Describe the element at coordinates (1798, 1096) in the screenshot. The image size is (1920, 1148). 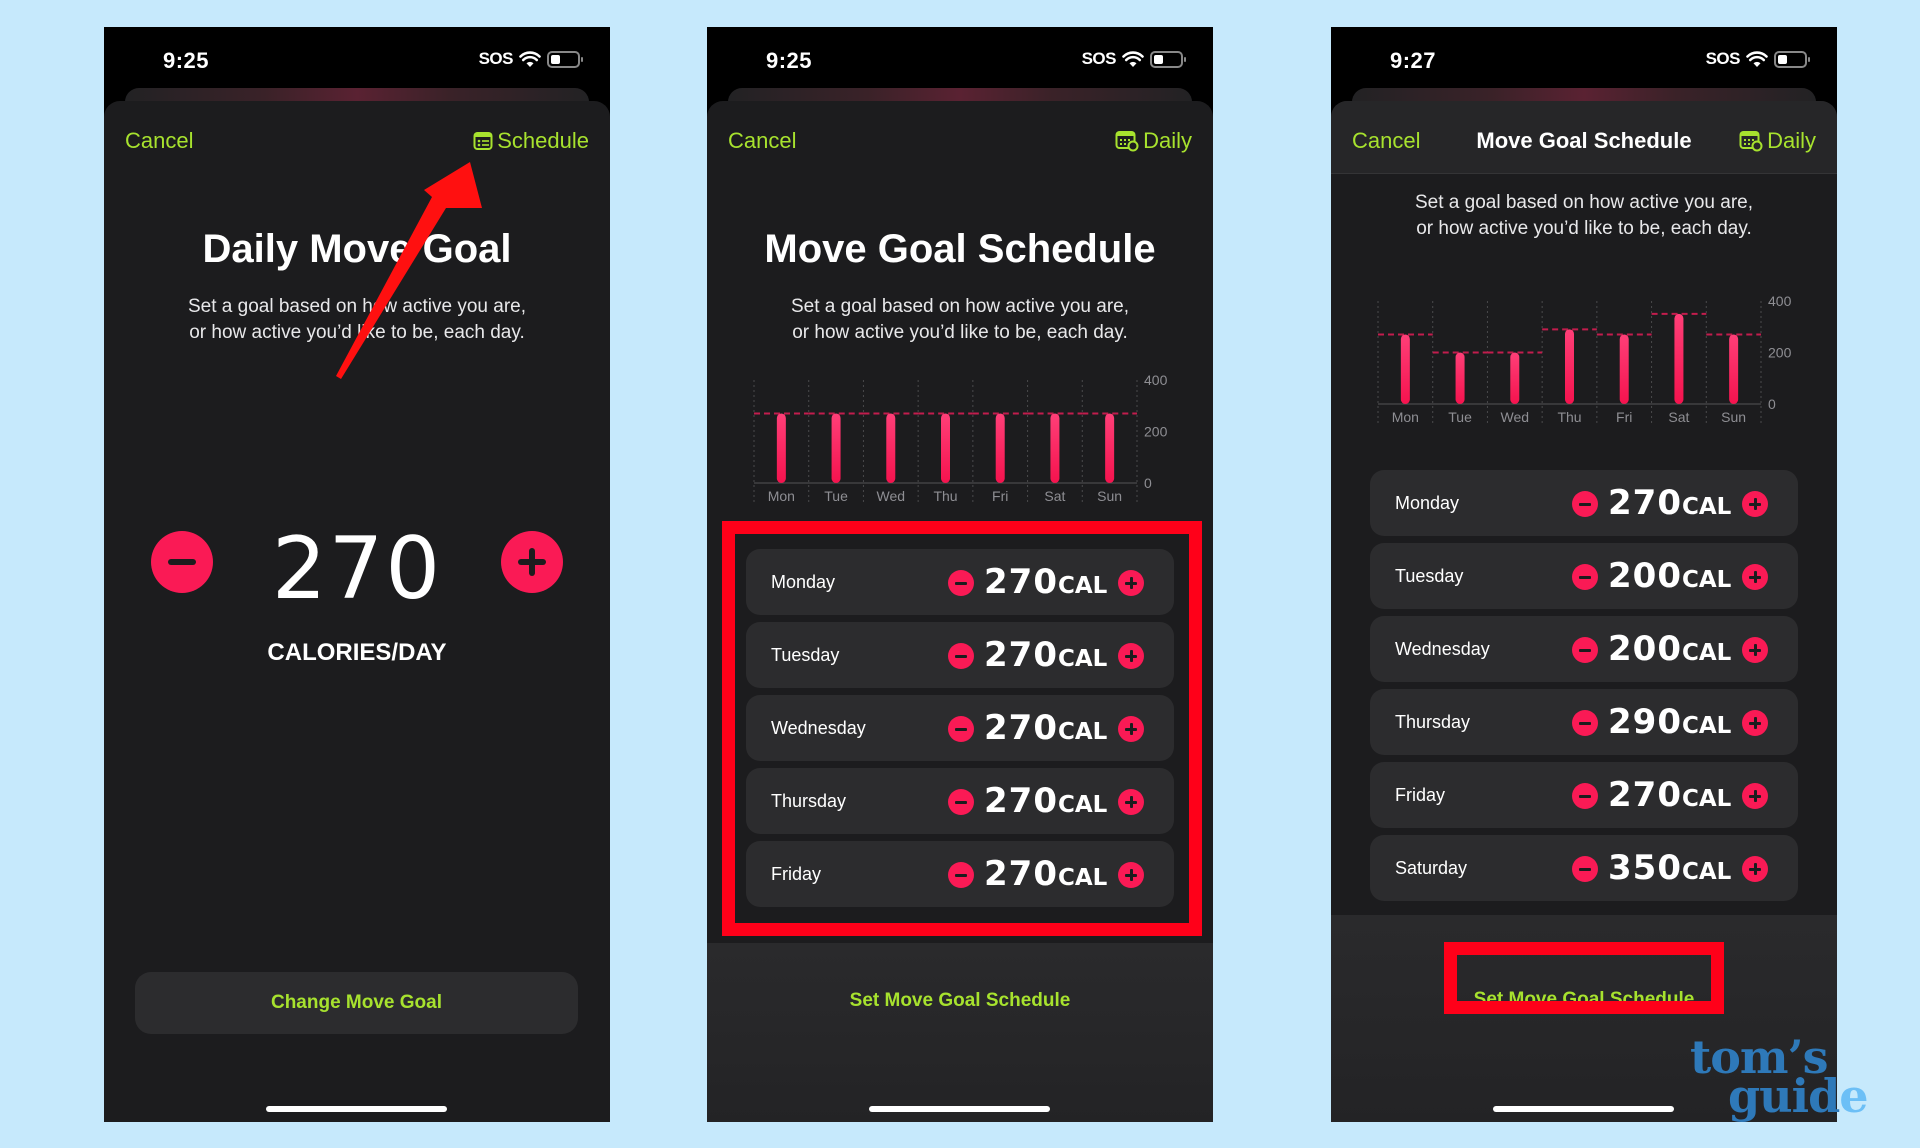
I see `logo-line-2: guide` at that location.